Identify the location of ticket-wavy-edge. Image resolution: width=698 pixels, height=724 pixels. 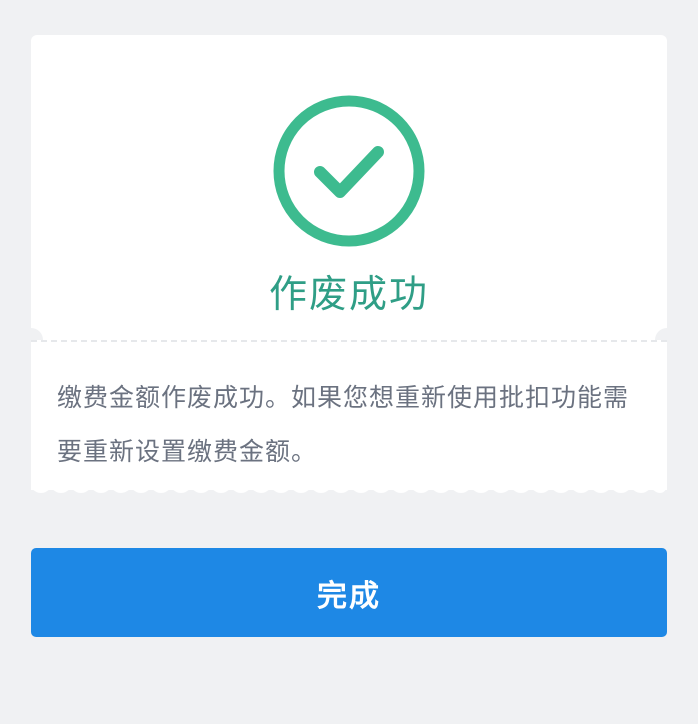
(349, 490).